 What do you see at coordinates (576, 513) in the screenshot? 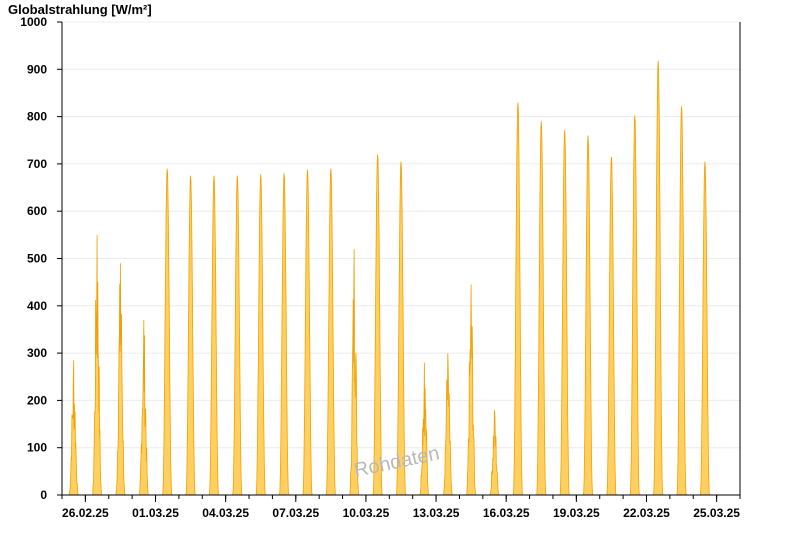
I see `x-tick-label: 19.03.25` at bounding box center [576, 513].